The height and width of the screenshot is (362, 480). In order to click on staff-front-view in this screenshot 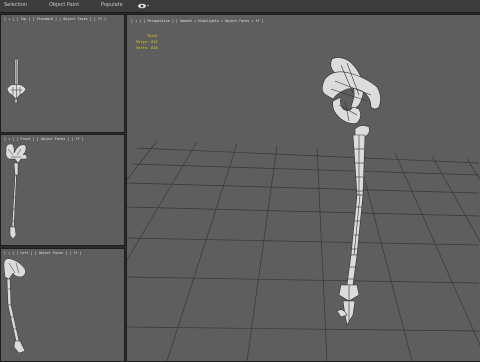, I will do `click(16, 191)`.